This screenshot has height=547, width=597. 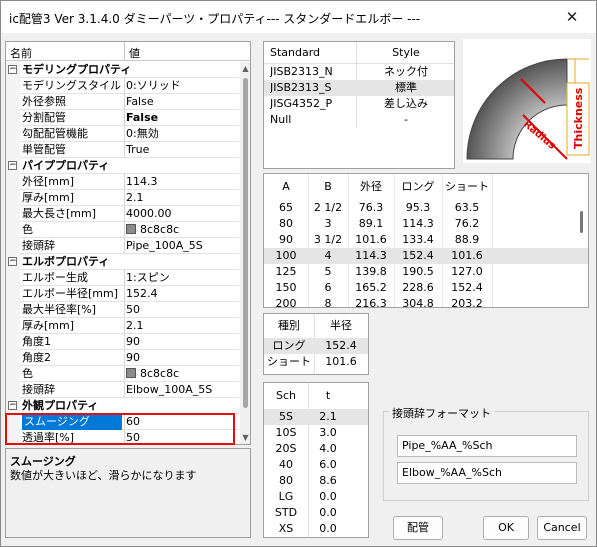 What do you see at coordinates (418, 187) in the screenshot?
I see `col-long-header: ロング` at bounding box center [418, 187].